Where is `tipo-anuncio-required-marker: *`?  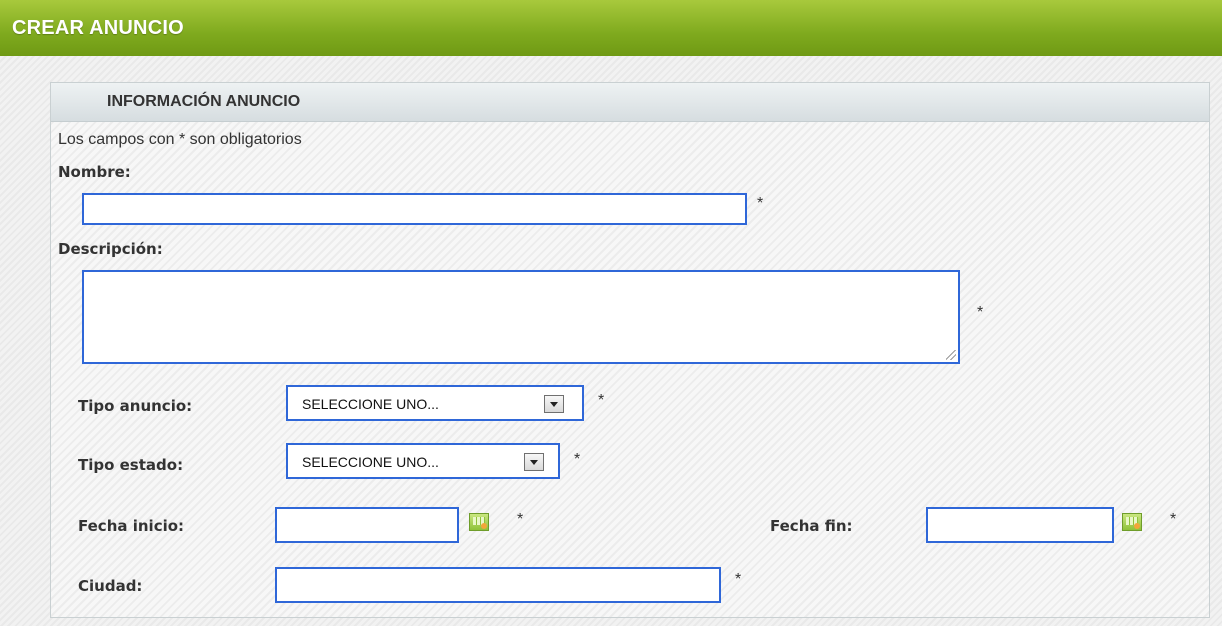
tipo-anuncio-required-marker: * is located at coordinates (601, 400).